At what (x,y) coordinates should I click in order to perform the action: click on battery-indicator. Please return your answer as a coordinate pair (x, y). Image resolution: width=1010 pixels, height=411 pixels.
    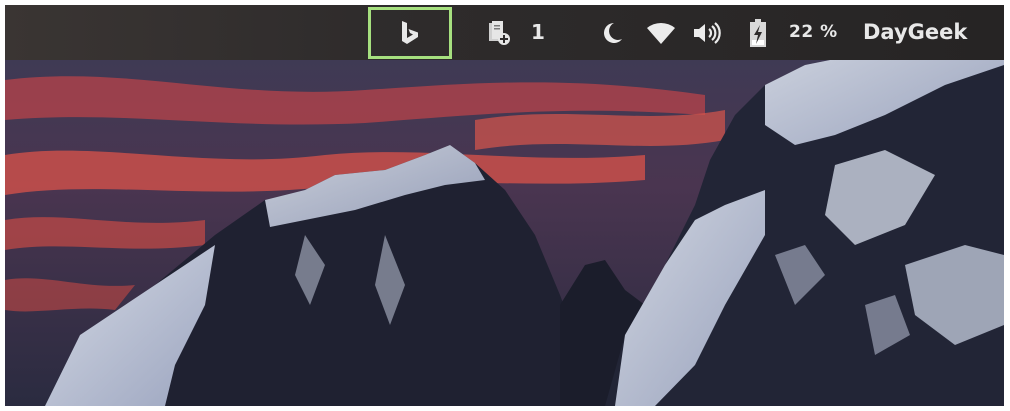
    Looking at the image, I should click on (758, 32).